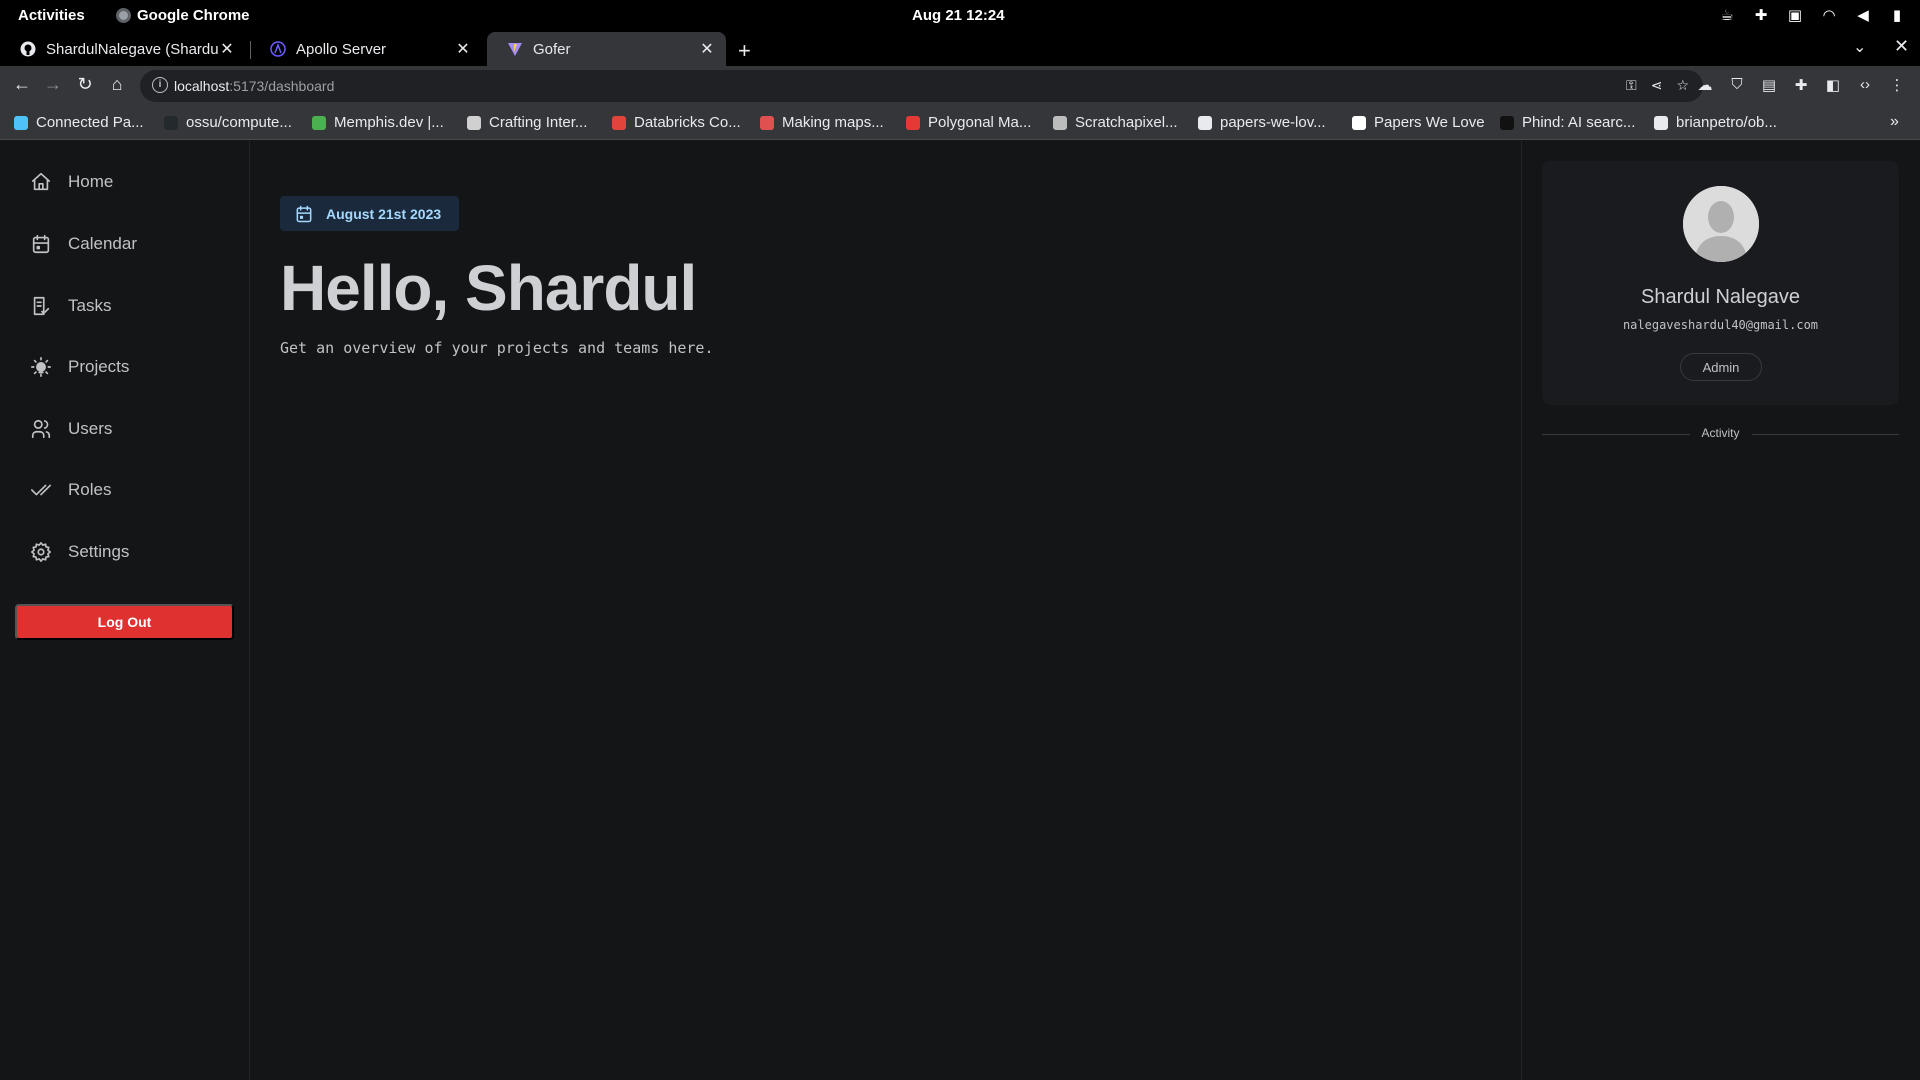 The width and height of the screenshot is (1920, 1080). What do you see at coordinates (160, 85) in the screenshot?
I see `site-info-icon: i` at bounding box center [160, 85].